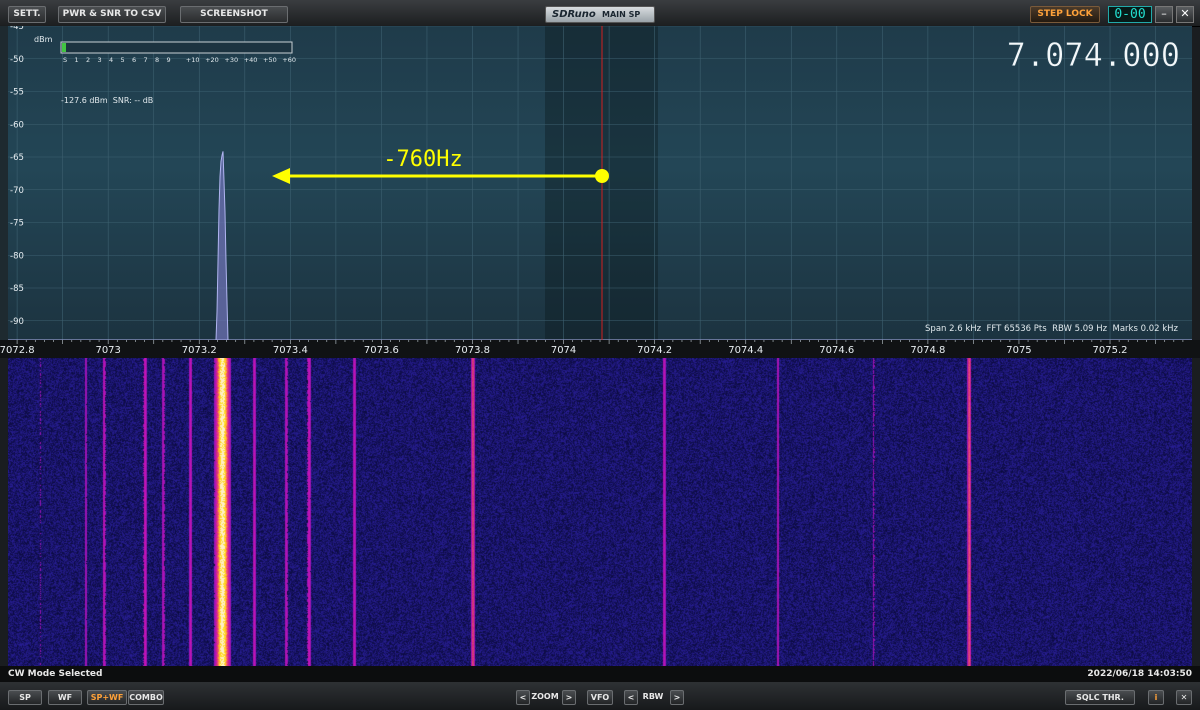 The width and height of the screenshot is (1200, 710). Describe the element at coordinates (523, 697) in the screenshot. I see `zoom-prev-button: <` at that location.